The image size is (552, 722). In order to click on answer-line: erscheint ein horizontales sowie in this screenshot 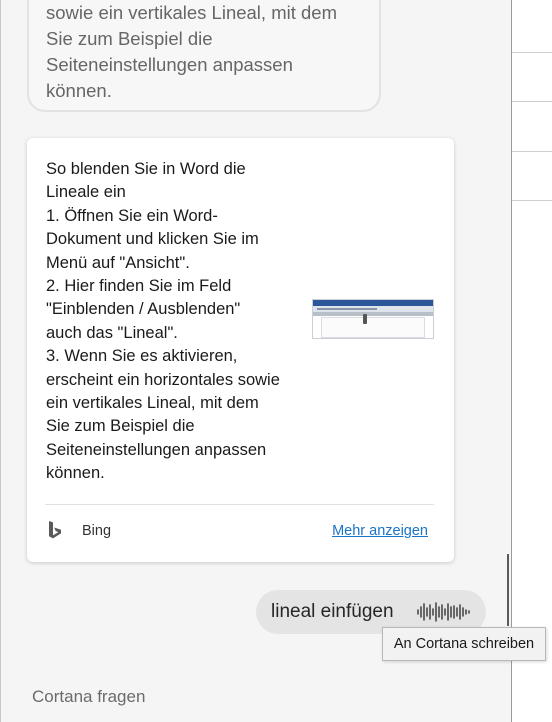, I will do `click(163, 379)`.